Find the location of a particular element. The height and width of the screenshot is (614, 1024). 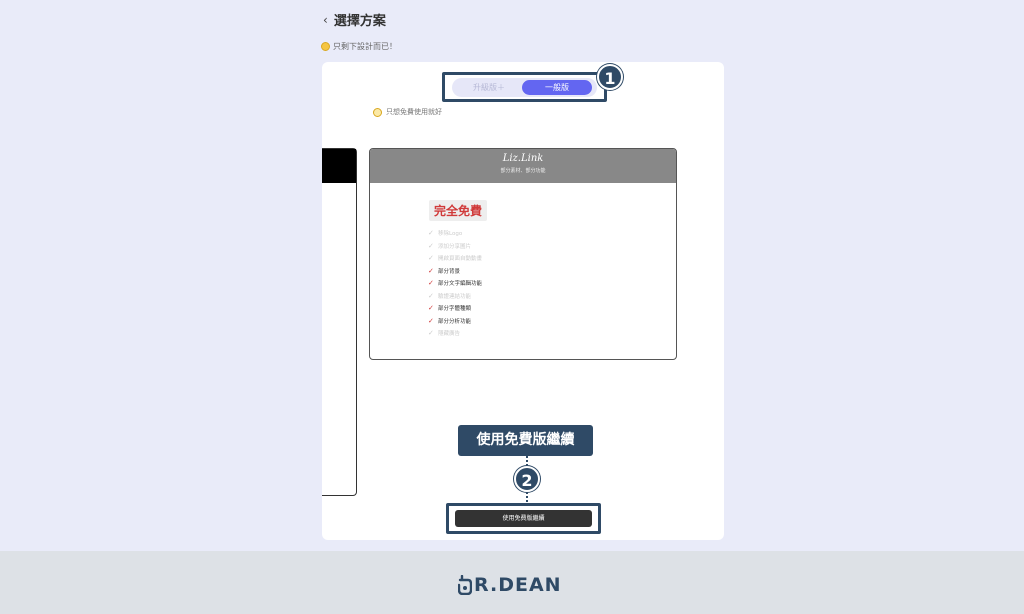

feature-label: 移除Logo is located at coordinates (450, 234).